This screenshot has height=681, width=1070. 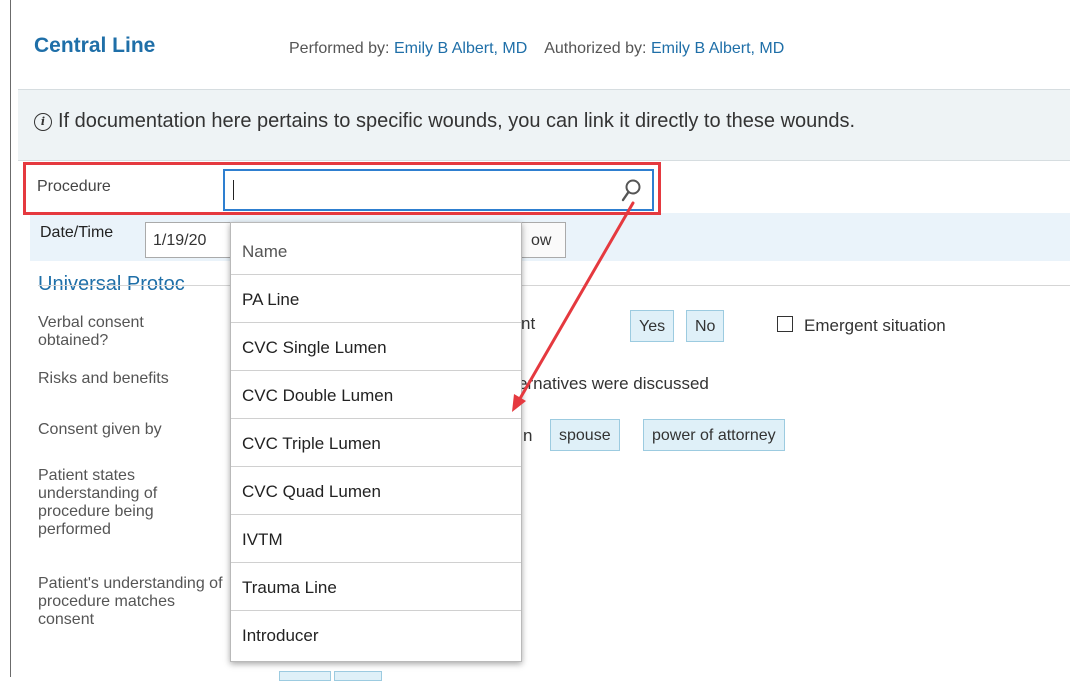 I want to click on datetime-input: 1/19/20, so click(x=190, y=240).